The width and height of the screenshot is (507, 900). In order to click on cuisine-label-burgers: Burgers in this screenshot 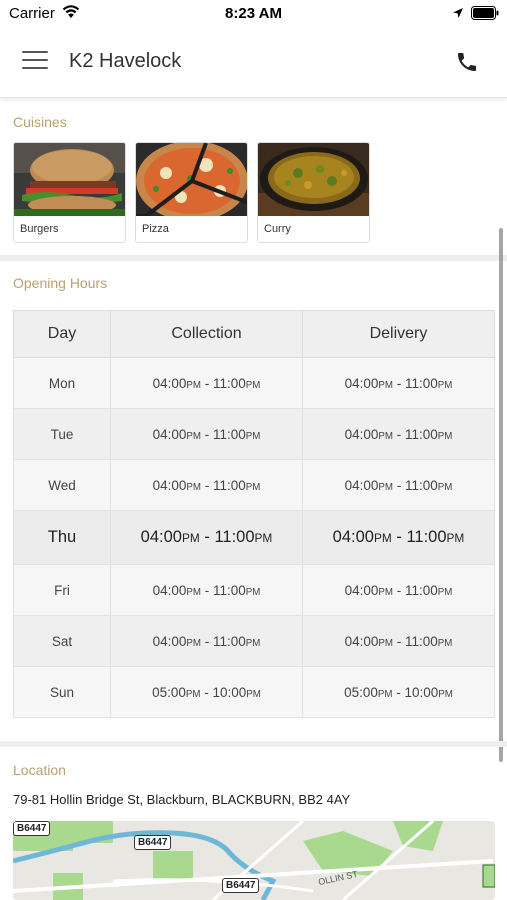, I will do `click(39, 229)`.